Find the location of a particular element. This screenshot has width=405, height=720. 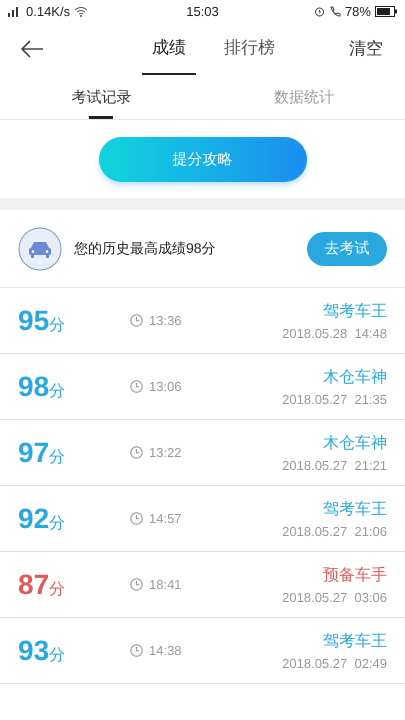

score: 95分 is located at coordinates (42, 320).